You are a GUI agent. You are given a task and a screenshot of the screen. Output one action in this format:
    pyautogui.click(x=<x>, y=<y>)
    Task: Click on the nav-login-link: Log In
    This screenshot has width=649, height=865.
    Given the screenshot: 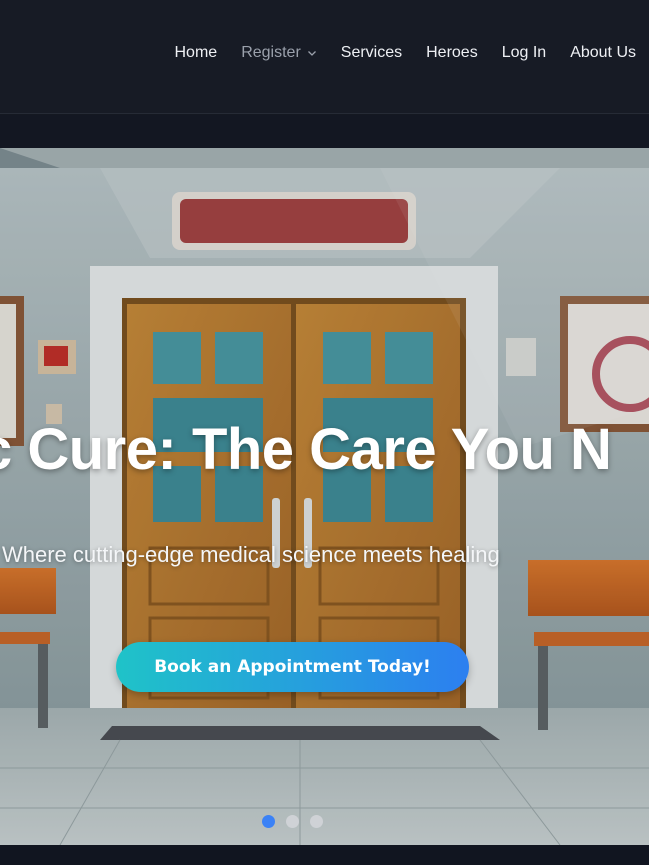 What is the action you would take?
    pyautogui.click(x=524, y=53)
    